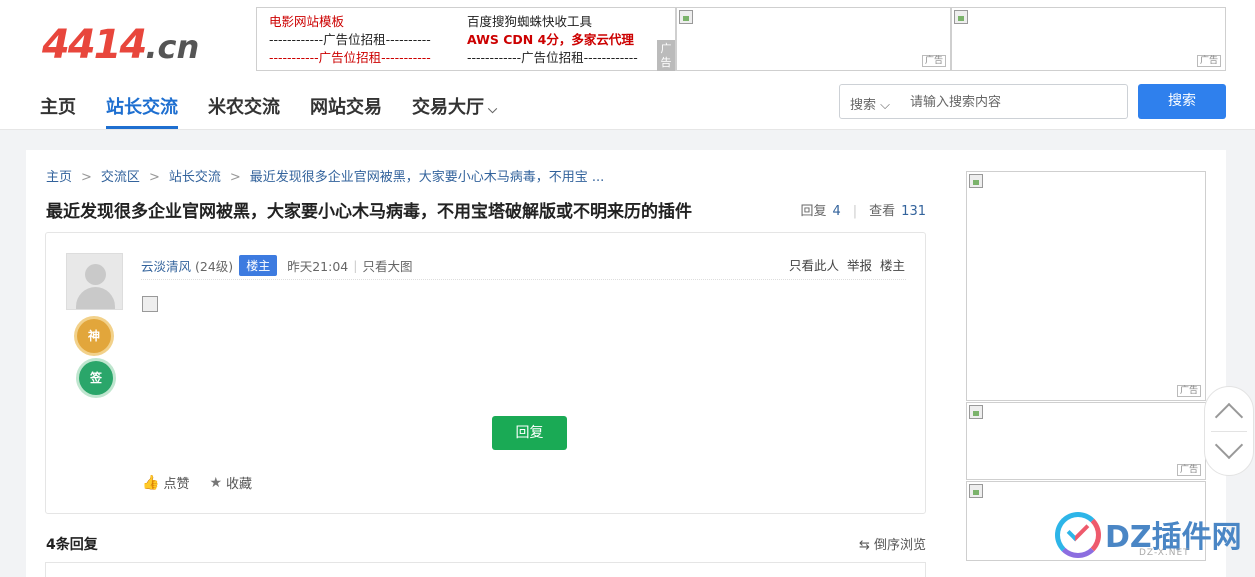  What do you see at coordinates (1229, 417) in the screenshot?
I see `scroll-up-icon` at bounding box center [1229, 417].